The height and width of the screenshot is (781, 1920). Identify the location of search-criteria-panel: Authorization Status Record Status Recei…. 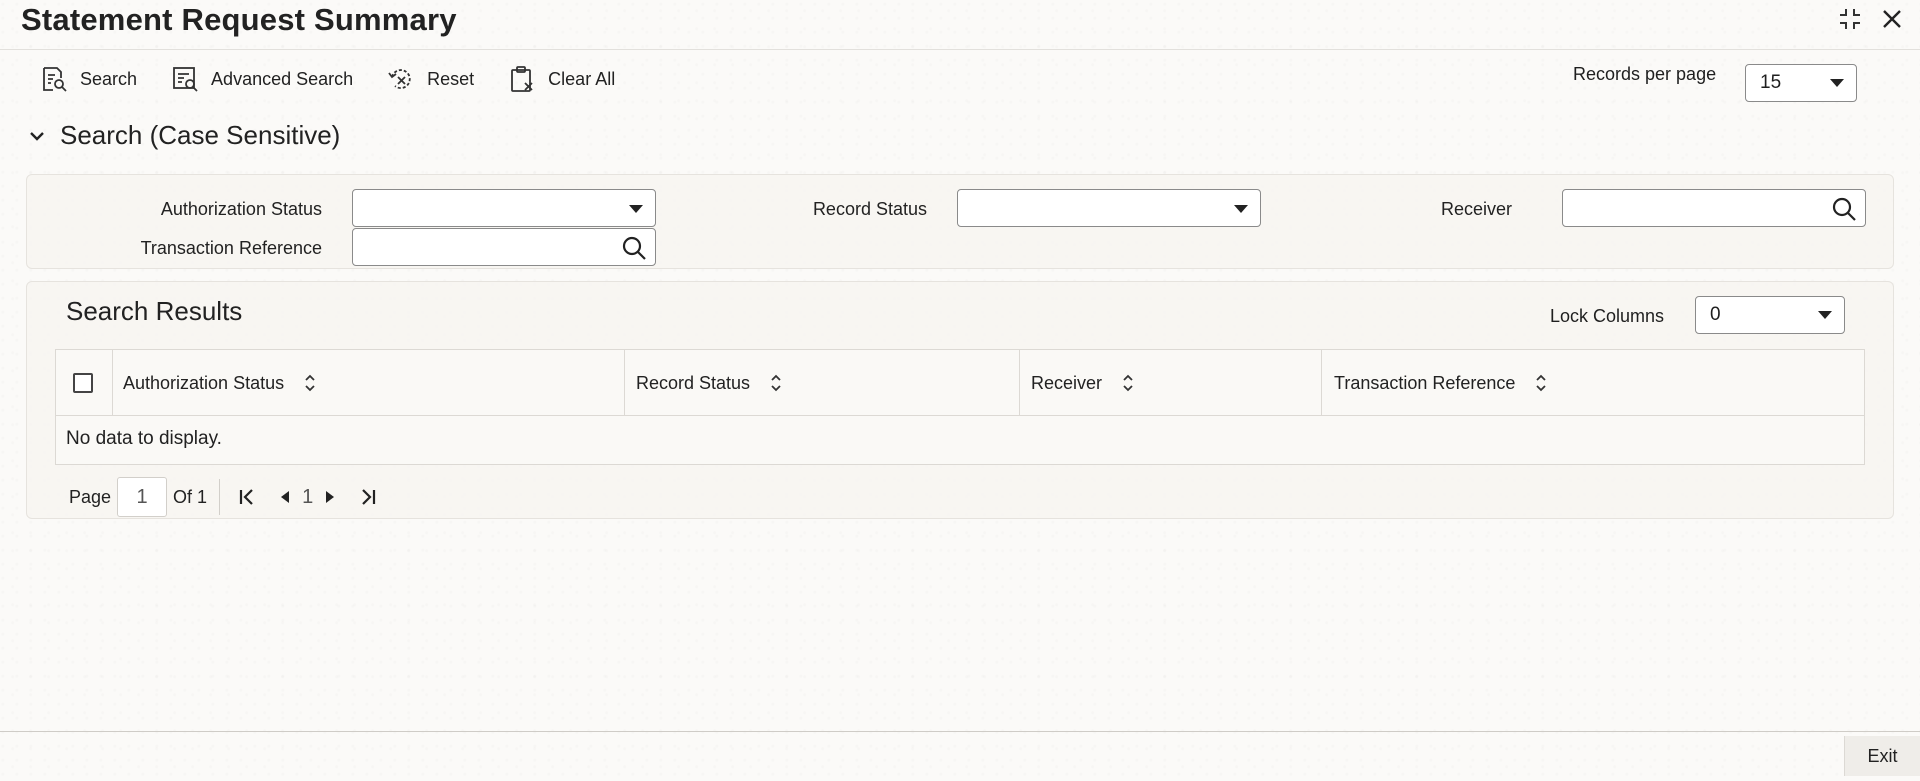
(960, 221).